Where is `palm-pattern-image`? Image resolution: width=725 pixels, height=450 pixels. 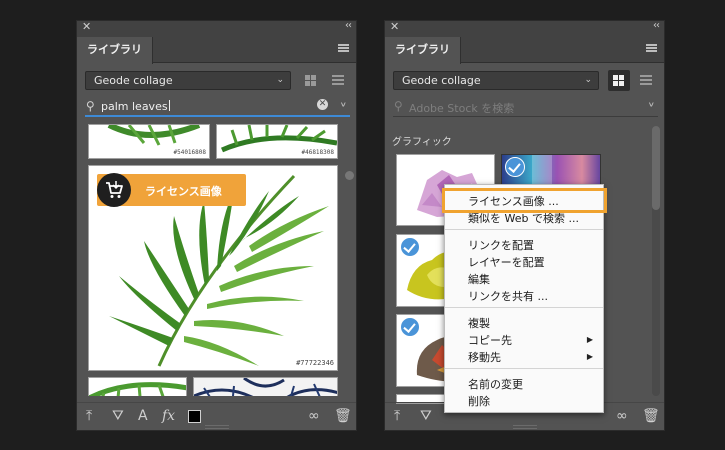
palm-pattern-image is located at coordinates (265, 387).